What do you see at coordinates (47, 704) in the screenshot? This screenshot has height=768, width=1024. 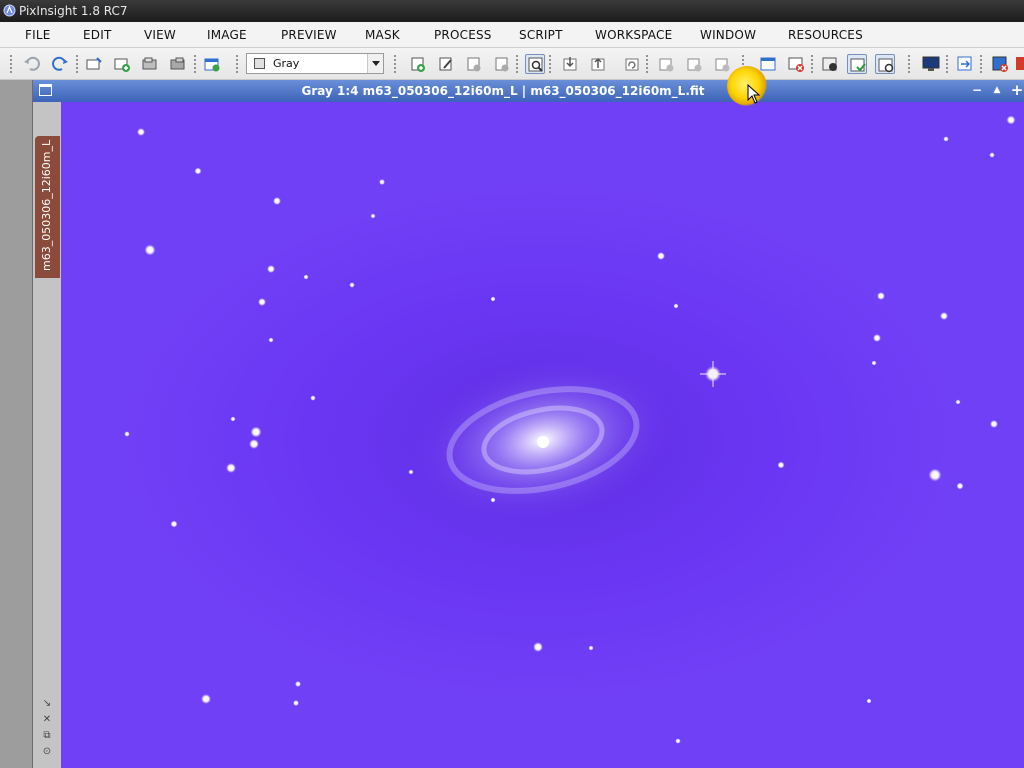 I see `arrow-icon: ↘` at bounding box center [47, 704].